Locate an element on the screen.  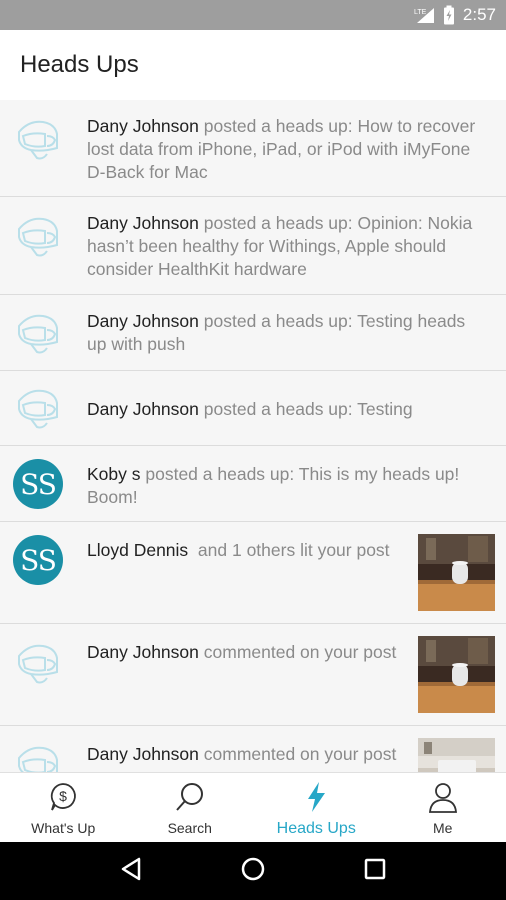
recents-icon is located at coordinates (375, 871).